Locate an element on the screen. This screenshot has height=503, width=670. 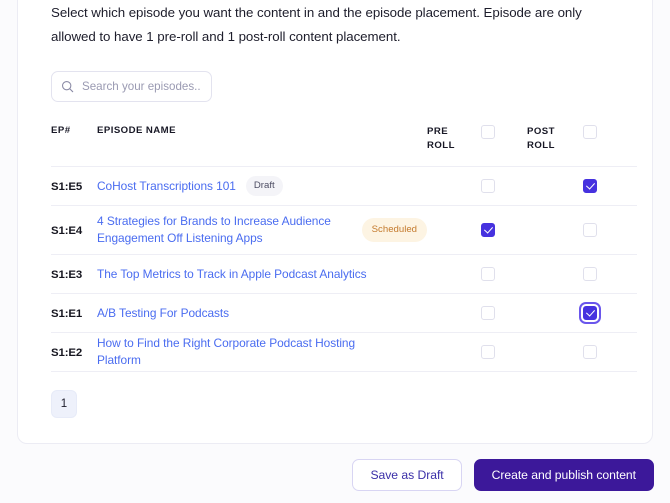
column-header-post-roll-line1: POST is located at coordinates (541, 131).